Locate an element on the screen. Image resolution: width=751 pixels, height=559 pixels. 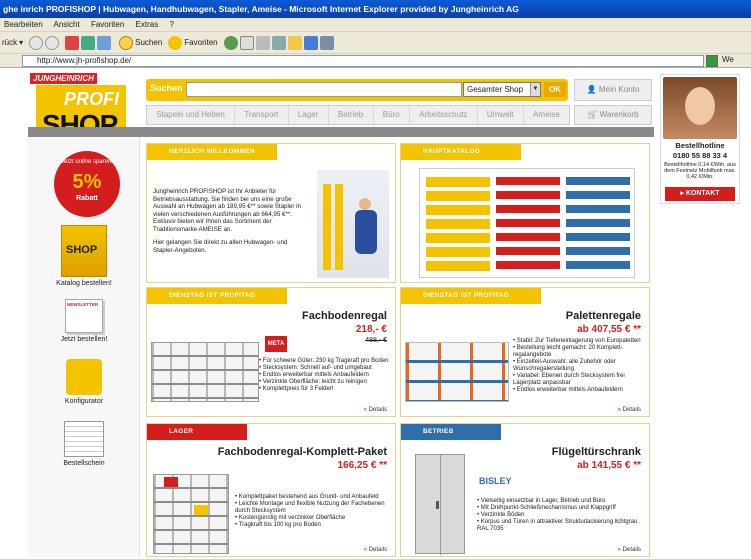
address-field: http://www.jh-profishop.de/ is located at coordinates (363, 61).